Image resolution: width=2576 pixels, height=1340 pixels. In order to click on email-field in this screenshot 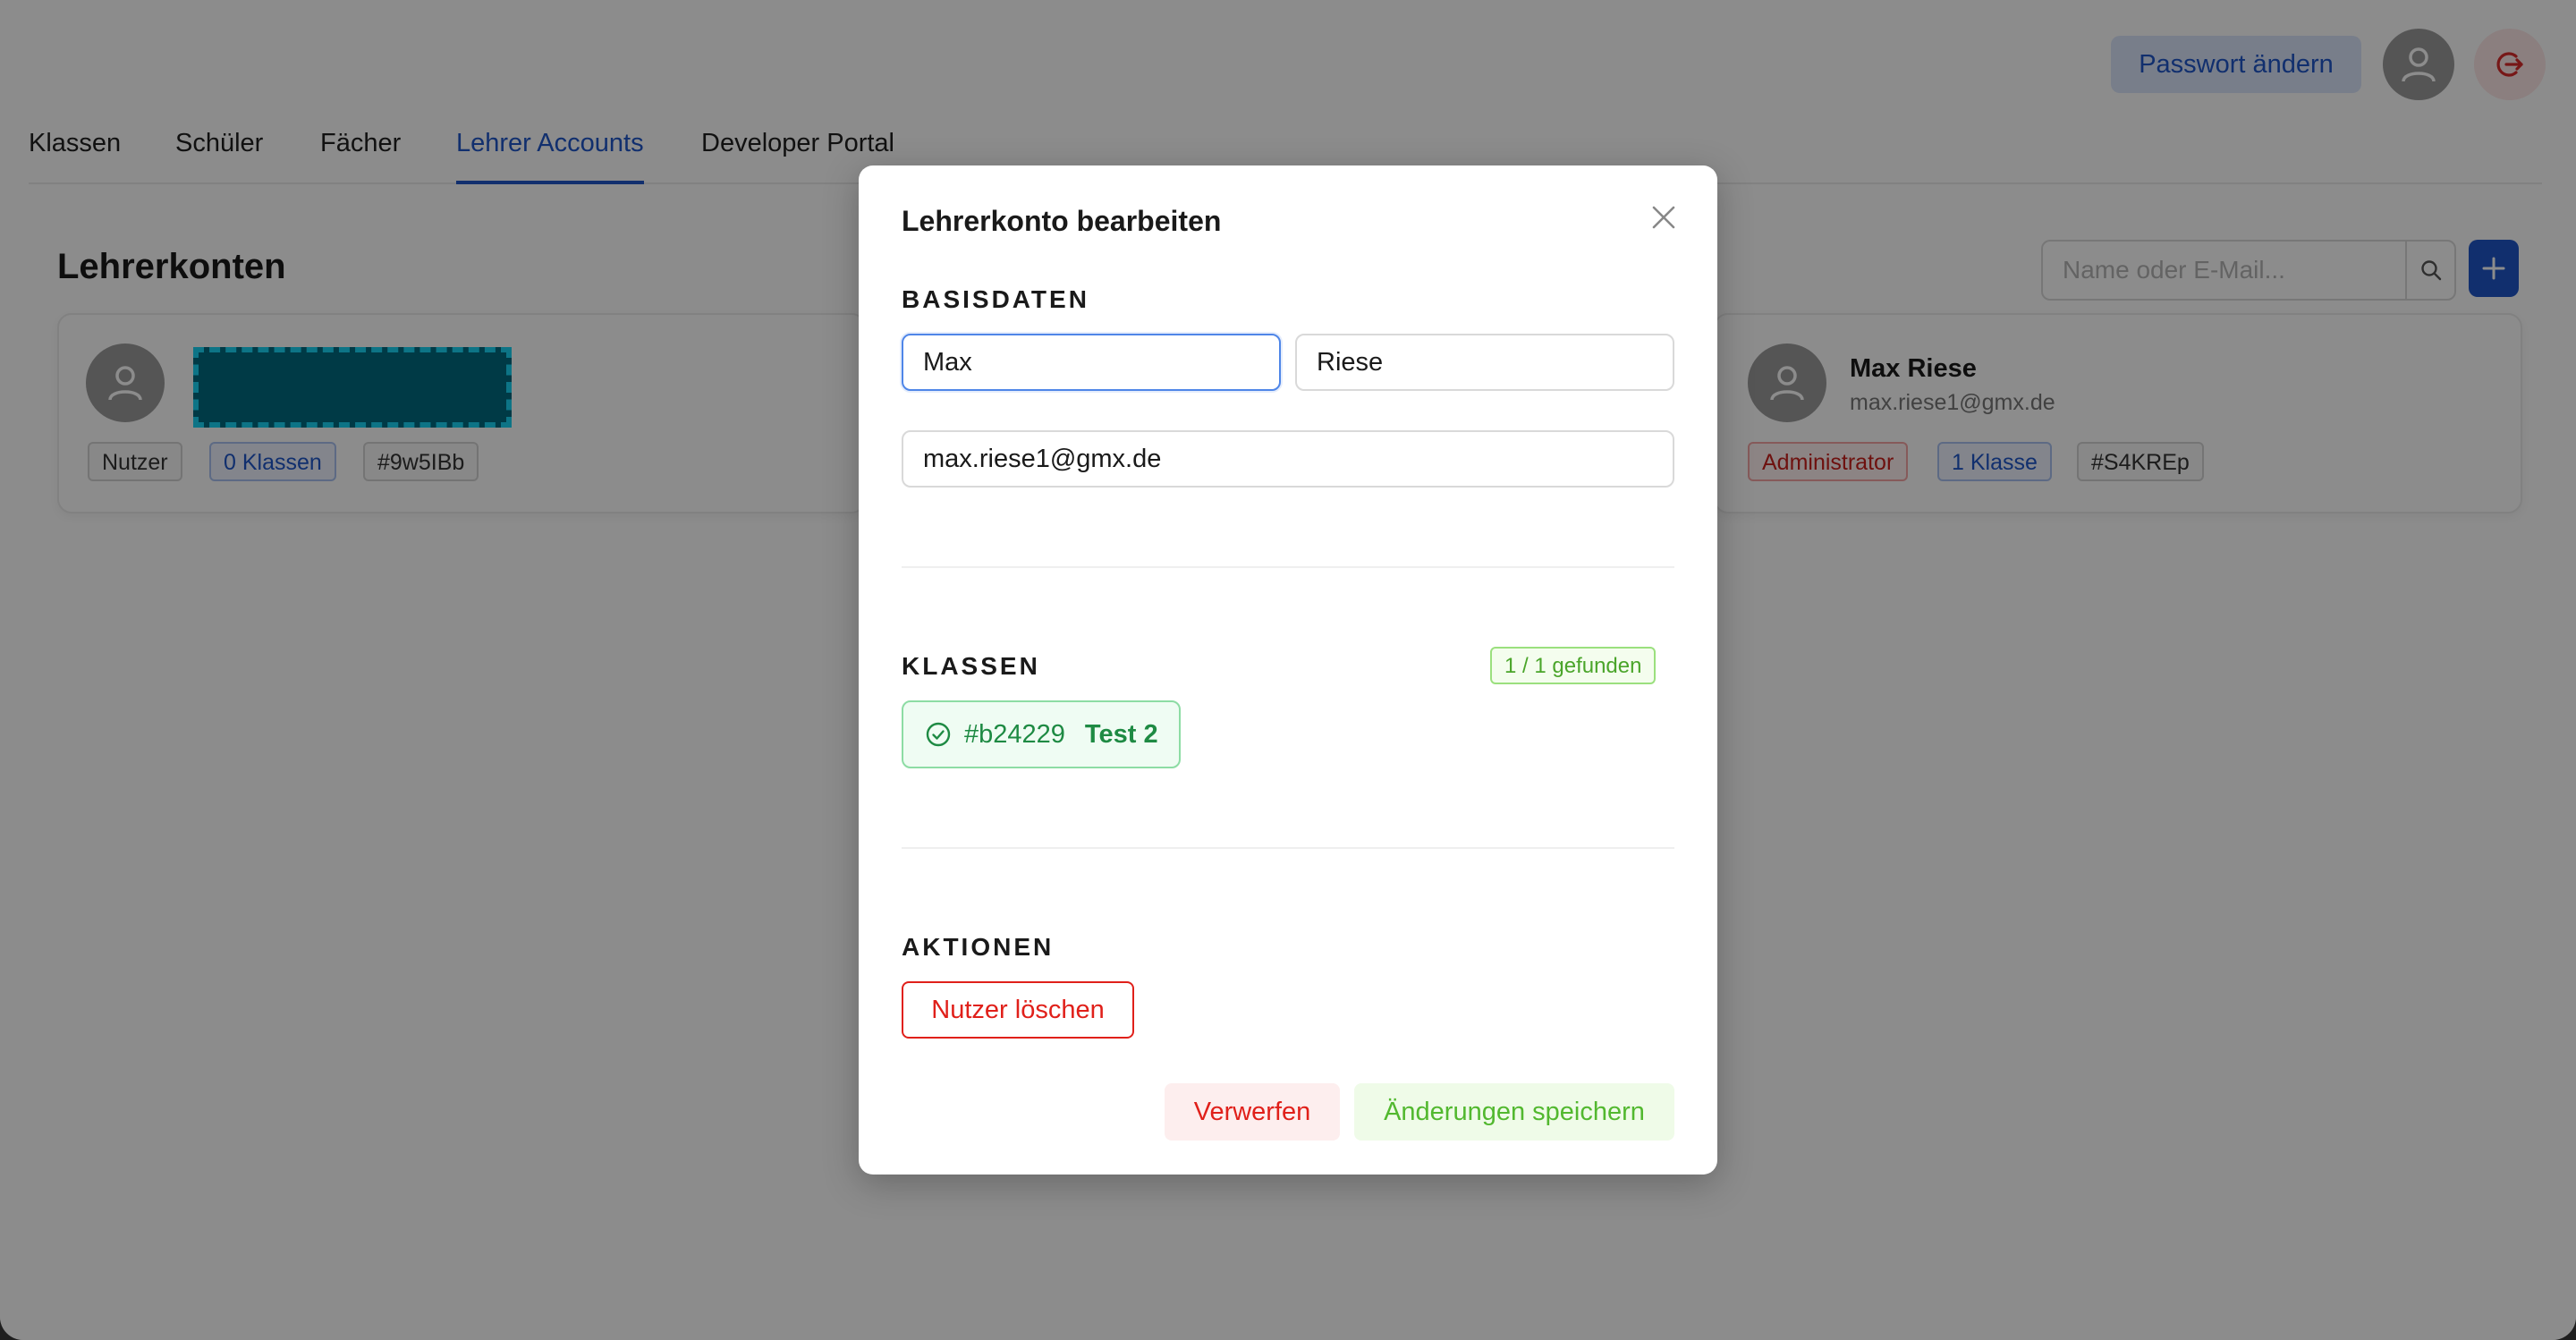, I will do `click(1288, 459)`.